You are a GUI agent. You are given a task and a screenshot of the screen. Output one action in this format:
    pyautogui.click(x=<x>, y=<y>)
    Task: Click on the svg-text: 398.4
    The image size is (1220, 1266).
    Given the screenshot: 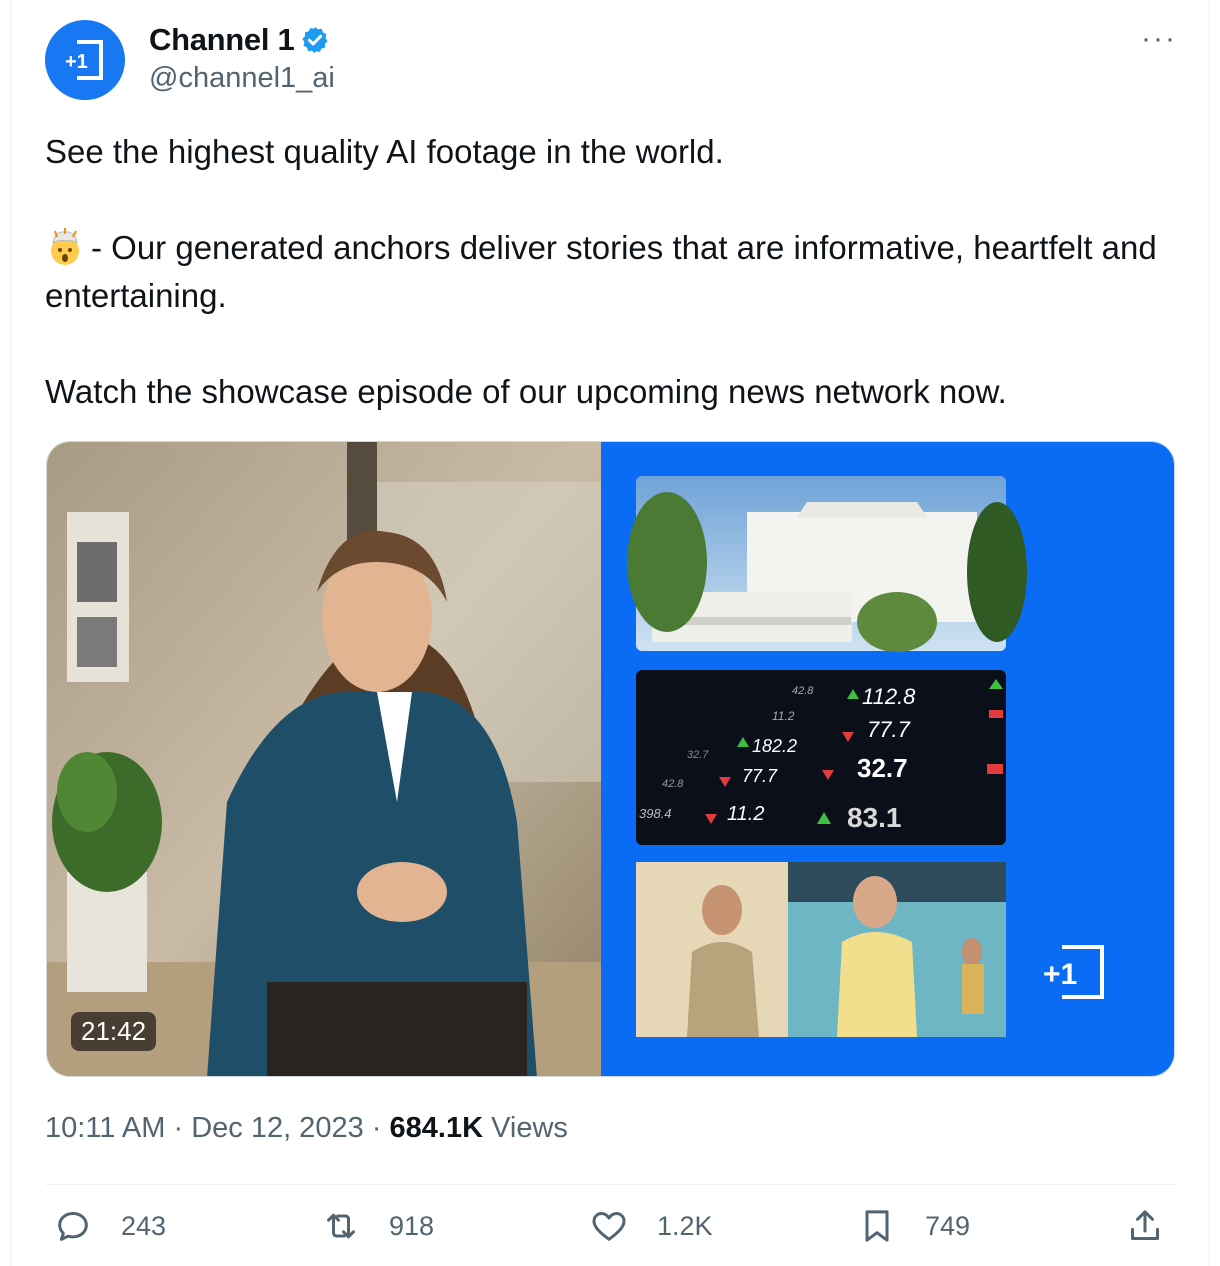 What is the action you would take?
    pyautogui.click(x=655, y=813)
    